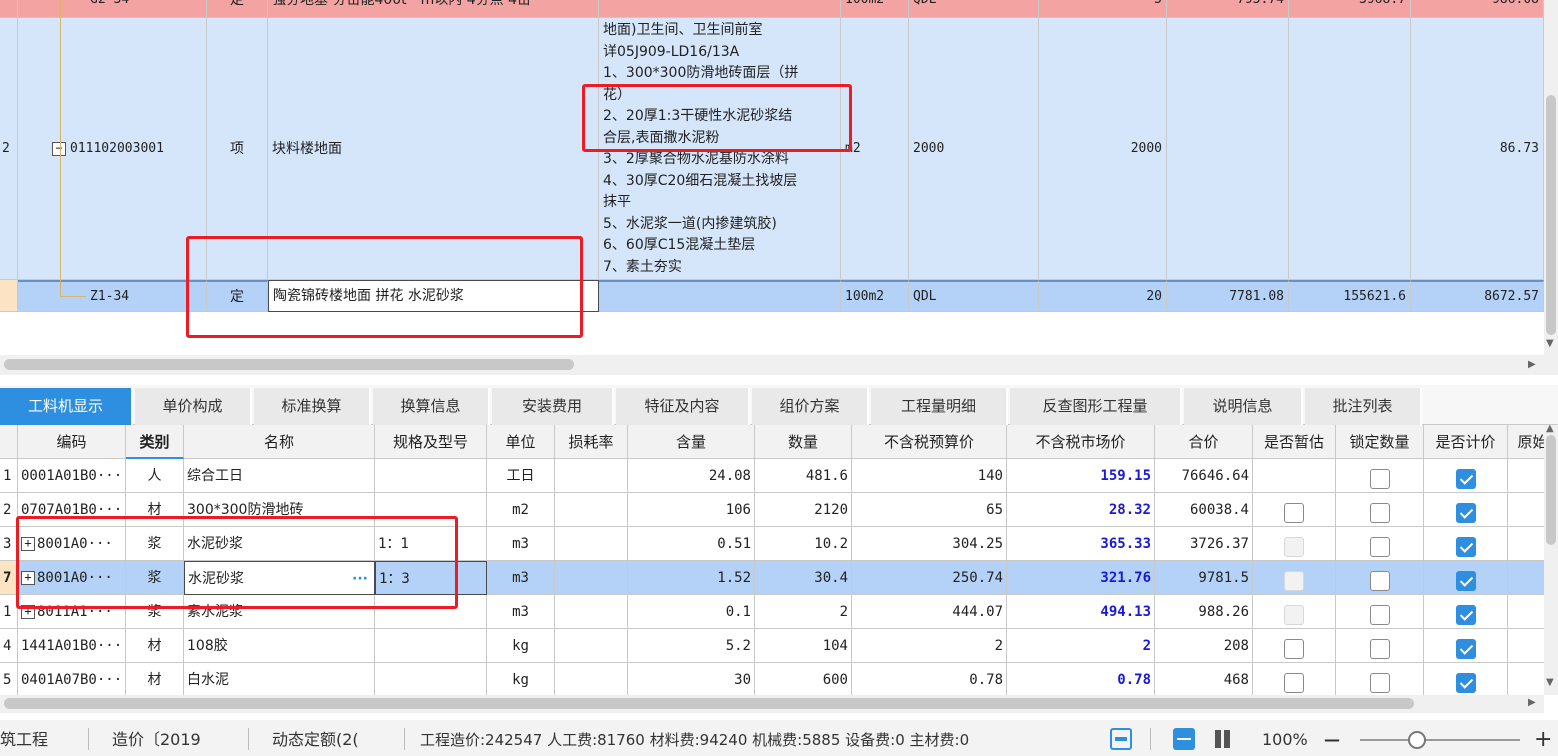  Describe the element at coordinates (66, 406) in the screenshot. I see `tab-labor-material-machine: 工料机显示` at that location.